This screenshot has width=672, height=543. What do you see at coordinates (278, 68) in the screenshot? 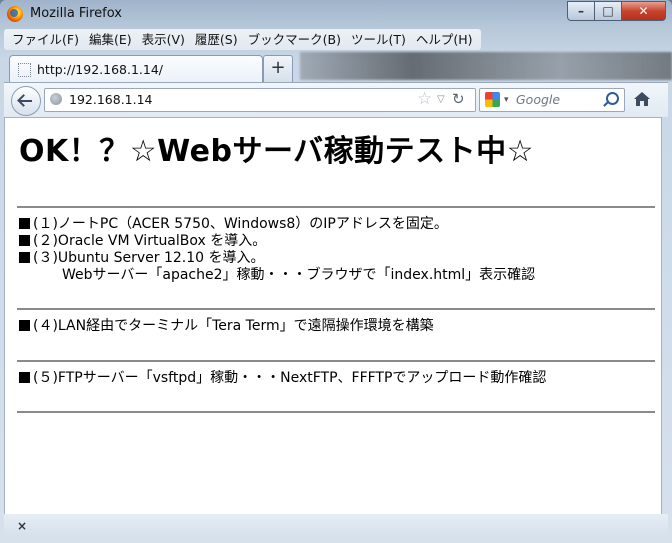
I see `new-tab-button: +` at bounding box center [278, 68].